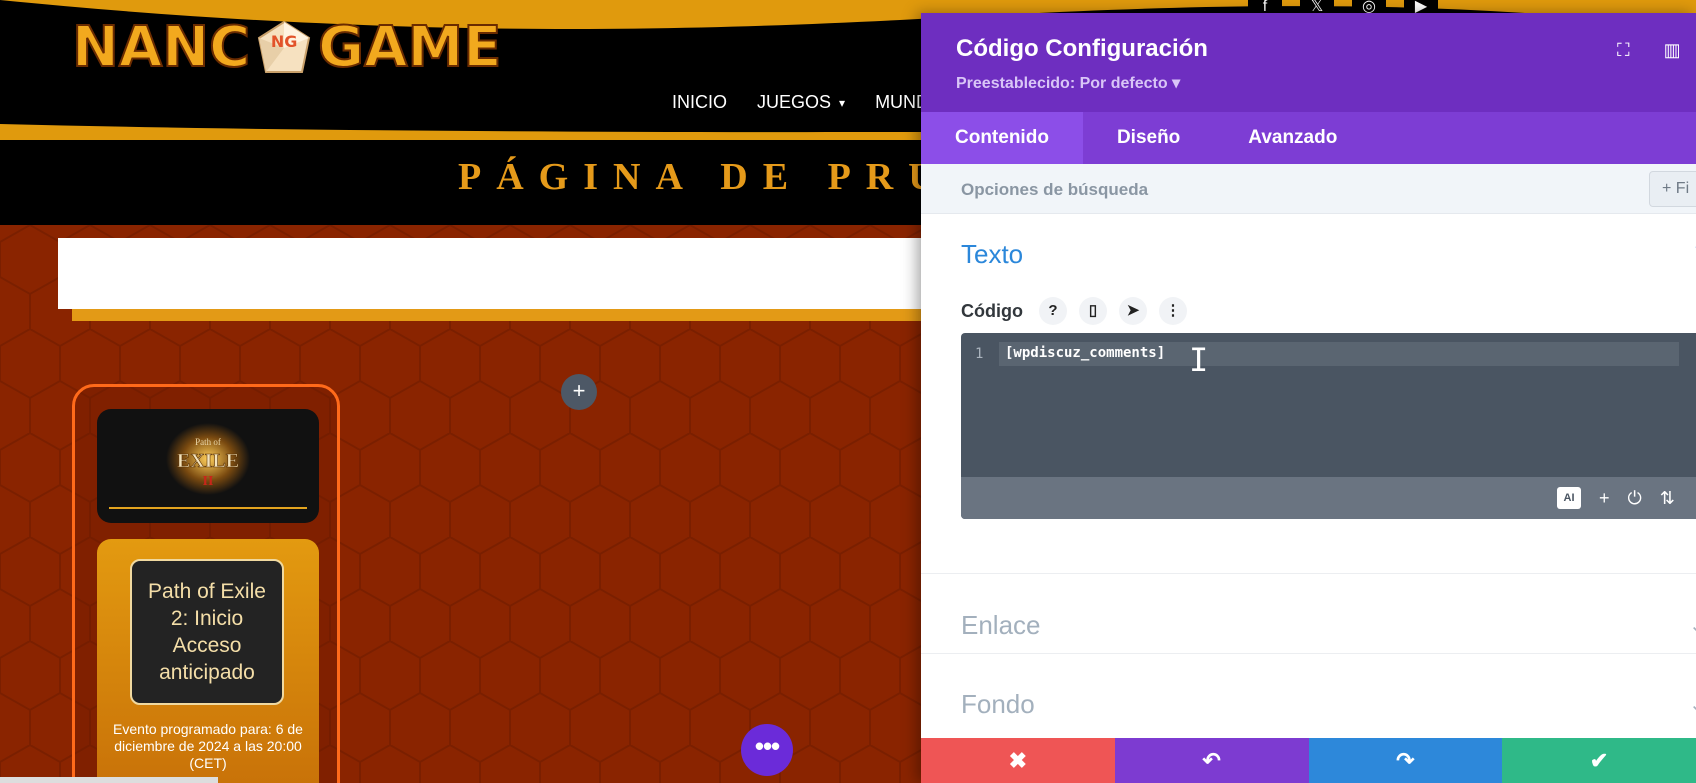  What do you see at coordinates (699, 102) in the screenshot?
I see `nav-item-inicio: INICIO` at bounding box center [699, 102].